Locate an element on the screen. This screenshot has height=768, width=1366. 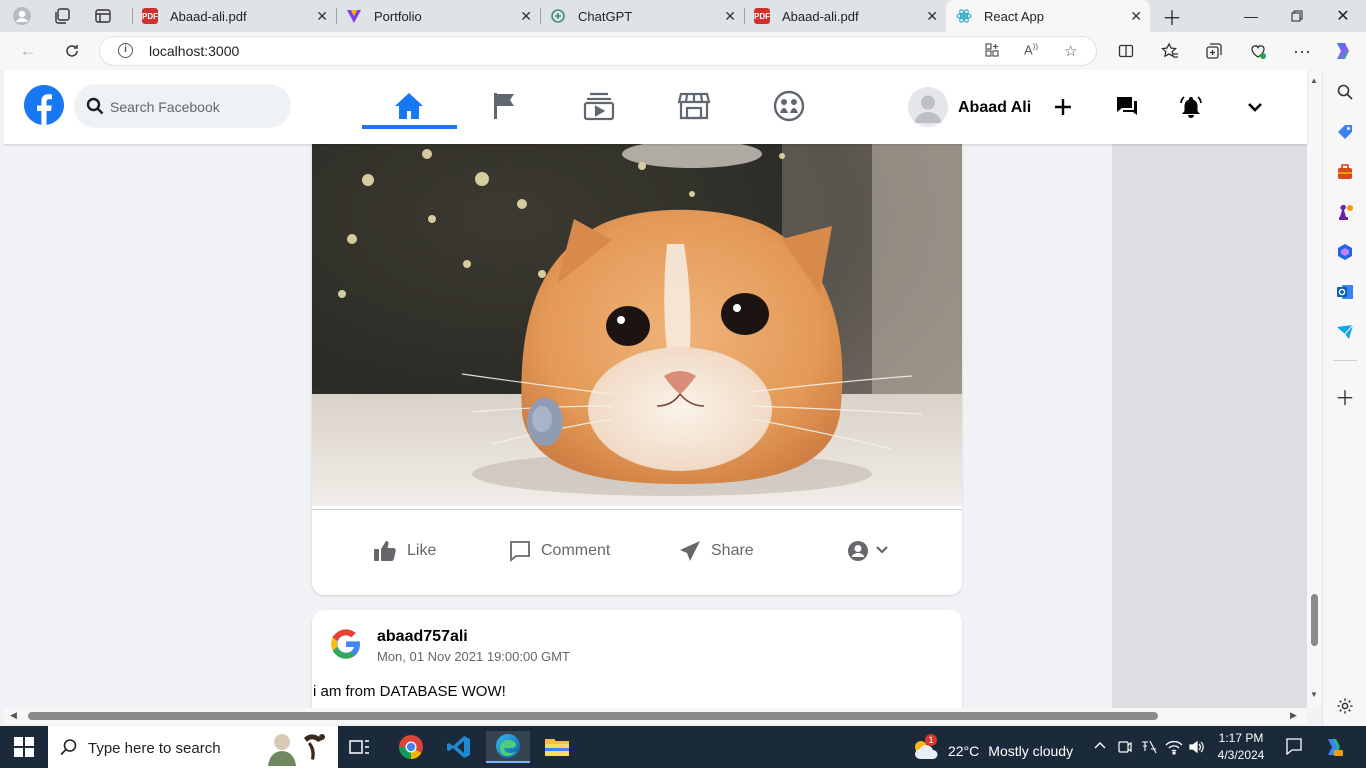
comment-button: Comment is located at coordinates (559, 551).